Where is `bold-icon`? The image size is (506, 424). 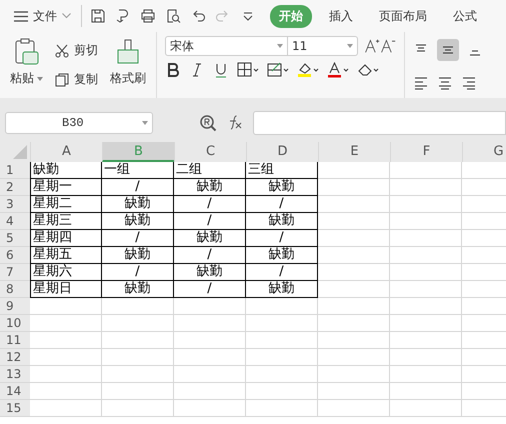
bold-icon is located at coordinates (173, 70).